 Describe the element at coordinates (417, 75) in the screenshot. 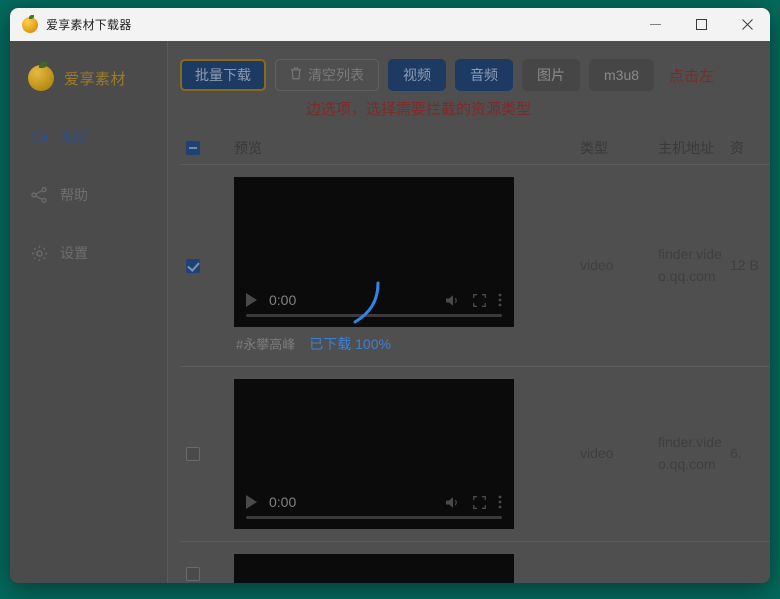

I see `filter-video-button: 视频` at that location.